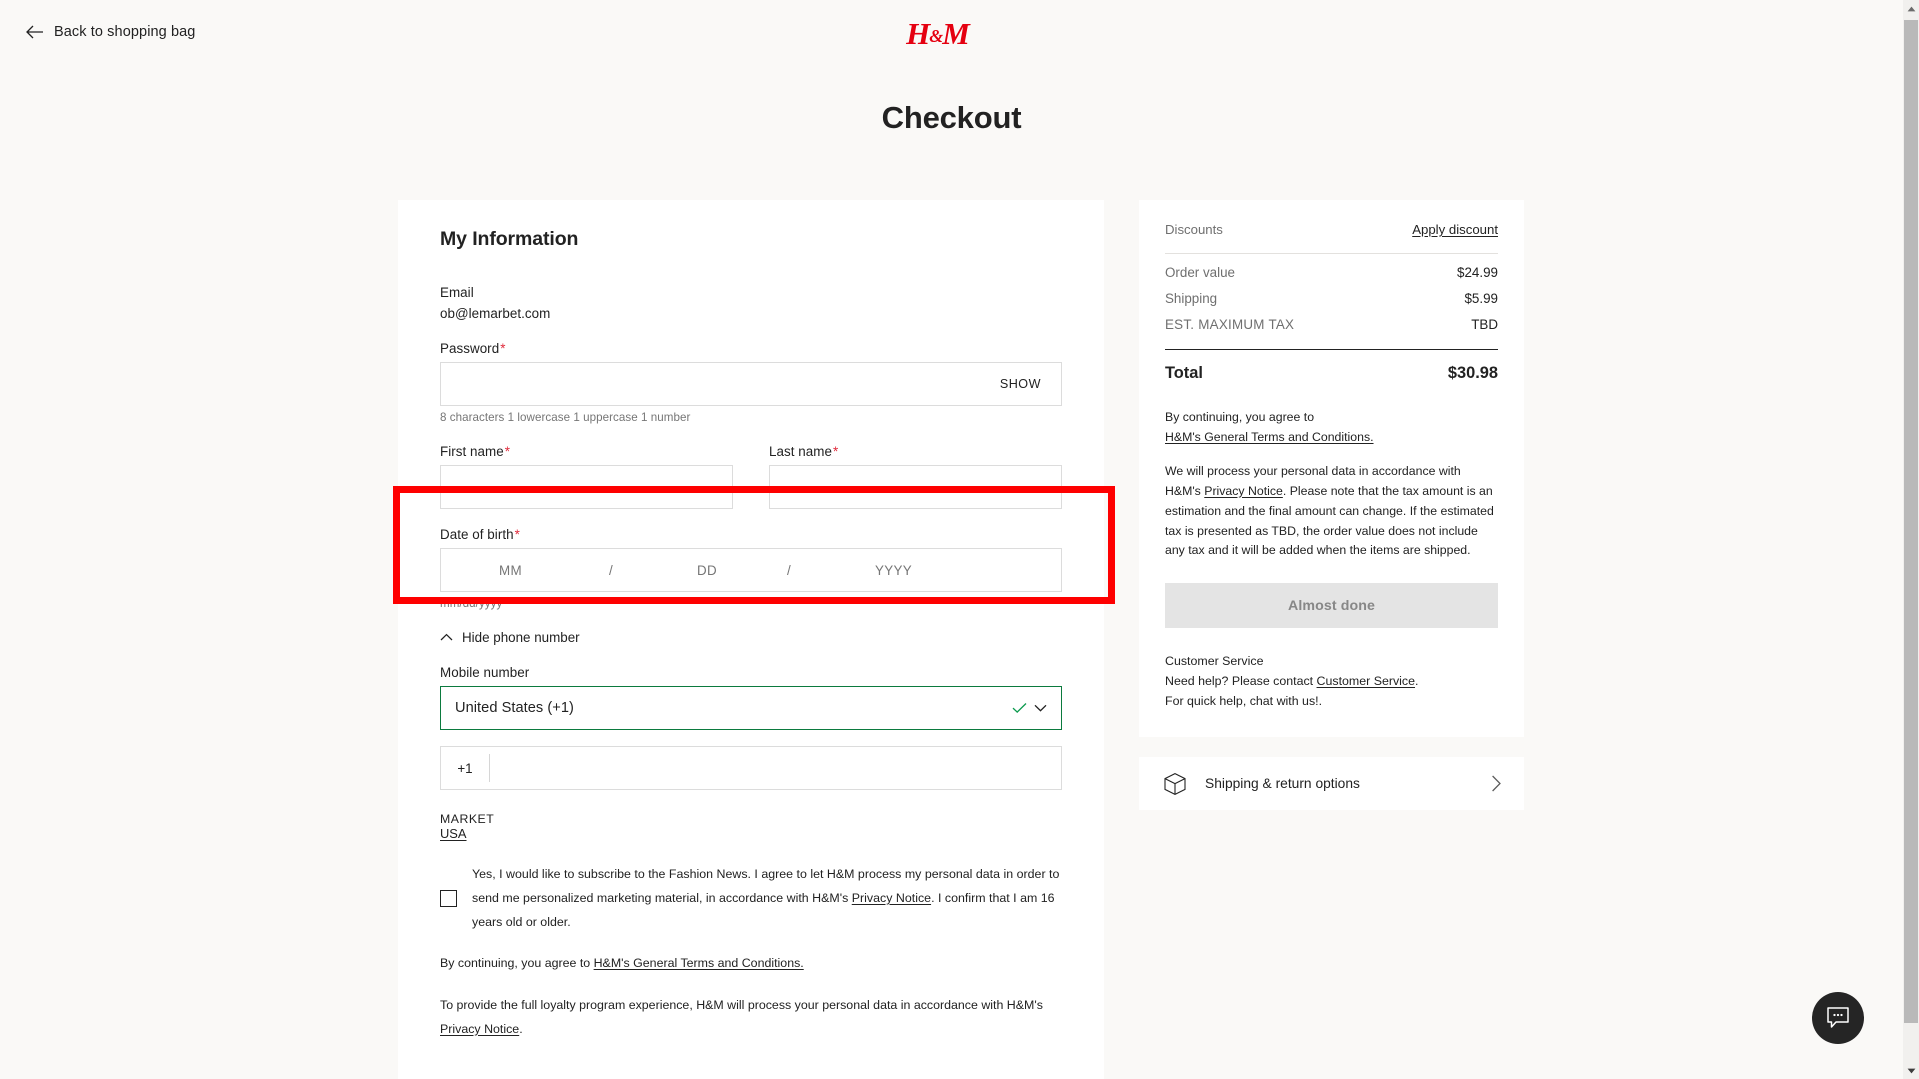 This screenshot has height=1079, width=1919. I want to click on scrollbar-arrow-down, so click(1911, 1070).